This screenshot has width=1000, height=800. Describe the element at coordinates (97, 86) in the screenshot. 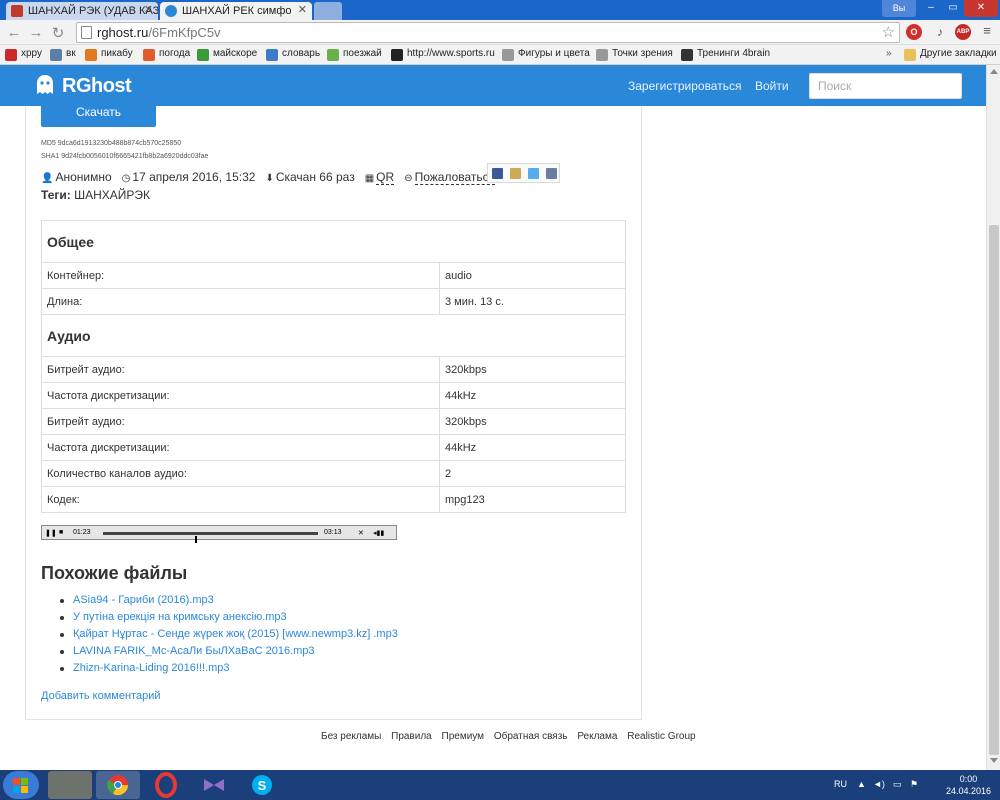

I see `logo-text: RGhost` at that location.